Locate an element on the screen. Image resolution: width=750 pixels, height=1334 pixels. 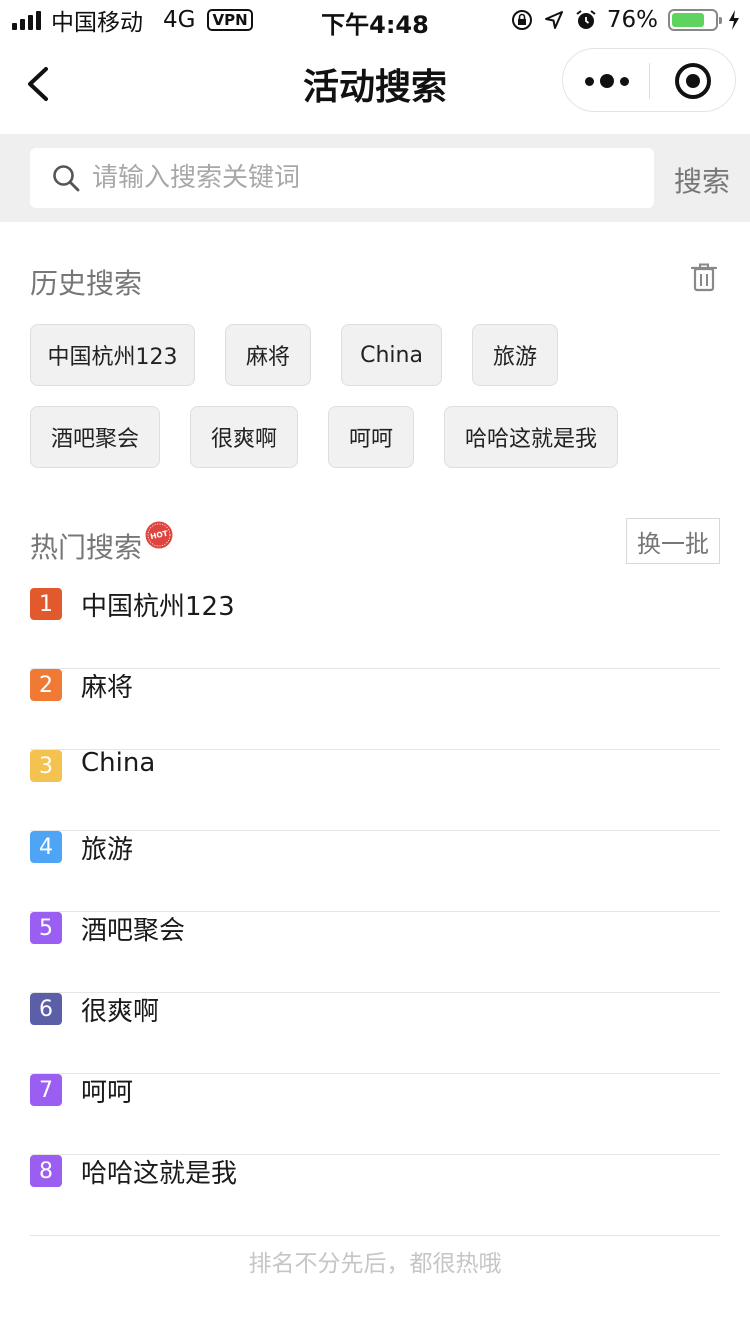
hot-item-text: 很爽啊 is located at coordinates (120, 1012).